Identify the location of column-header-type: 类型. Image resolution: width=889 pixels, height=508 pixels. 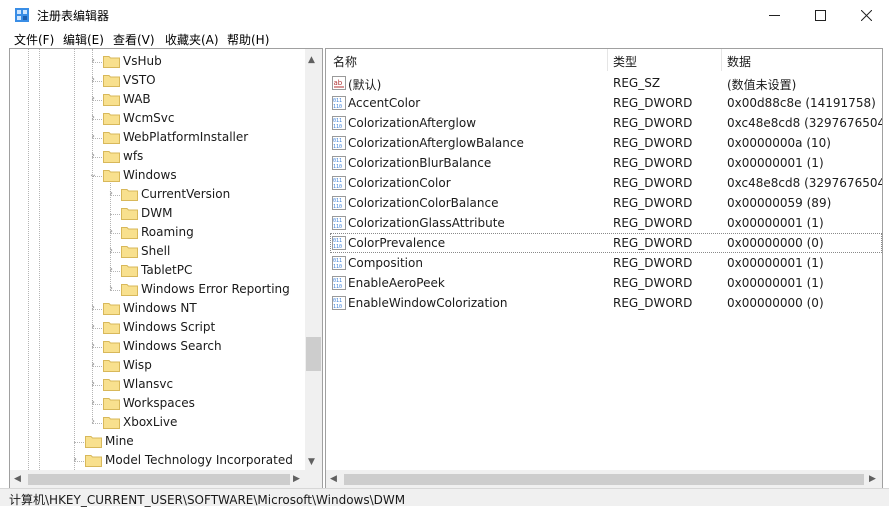
(625, 61).